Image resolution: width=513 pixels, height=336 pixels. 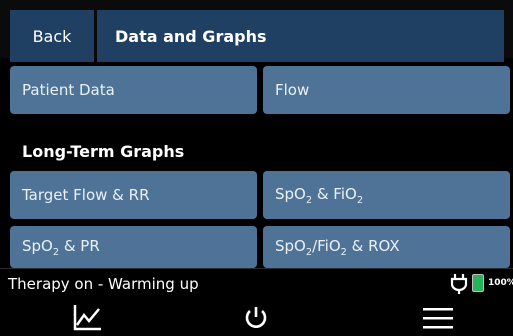 What do you see at coordinates (500, 283) in the screenshot?
I see `battery-percentage: 100%` at bounding box center [500, 283].